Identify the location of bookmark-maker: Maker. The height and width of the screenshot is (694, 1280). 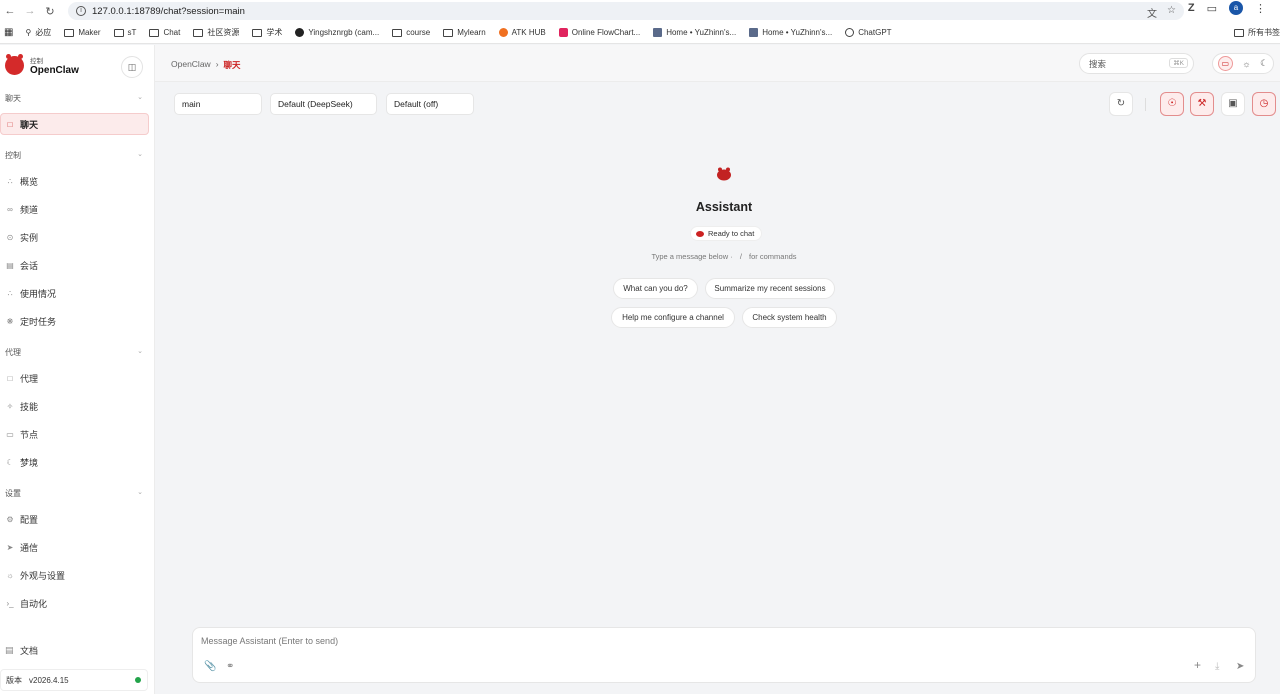
(82, 32).